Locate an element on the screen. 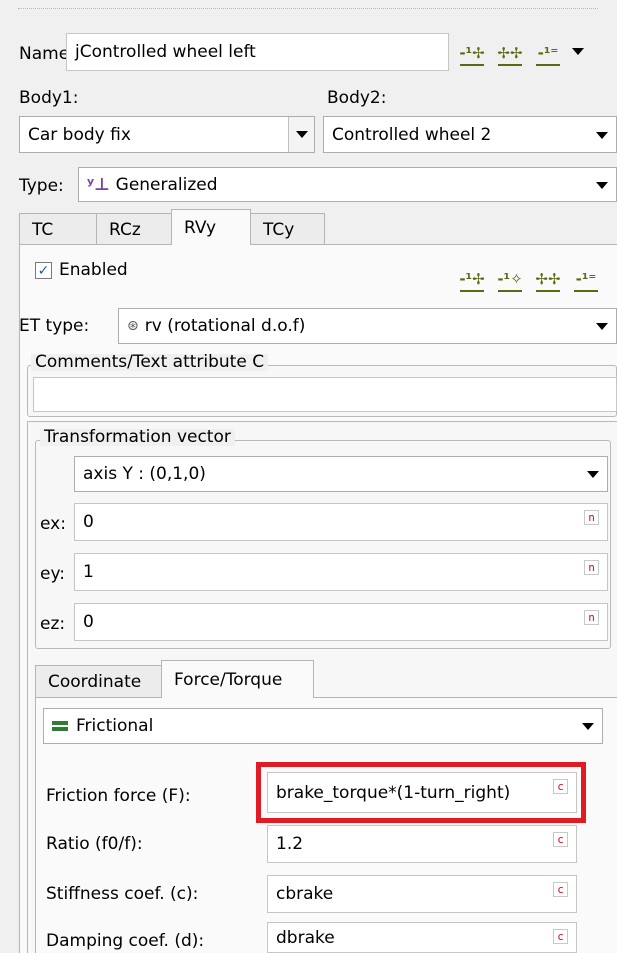 The height and width of the screenshot is (953, 617). ratio-value: 1.2 is located at coordinates (290, 844).